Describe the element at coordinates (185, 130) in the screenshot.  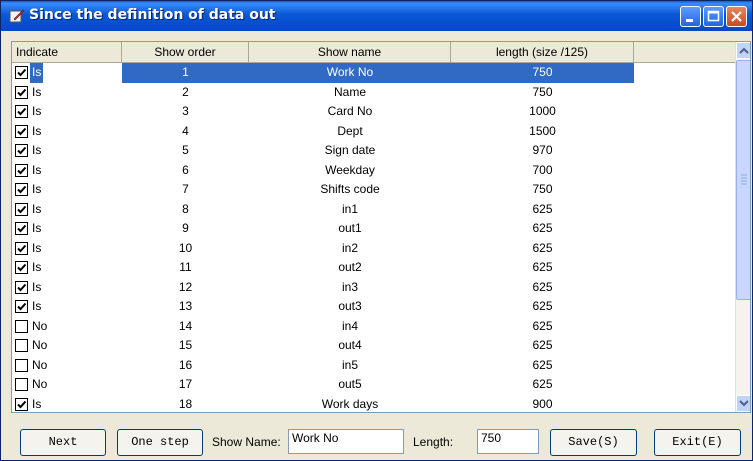
I see `show-order-cell: 4` at that location.